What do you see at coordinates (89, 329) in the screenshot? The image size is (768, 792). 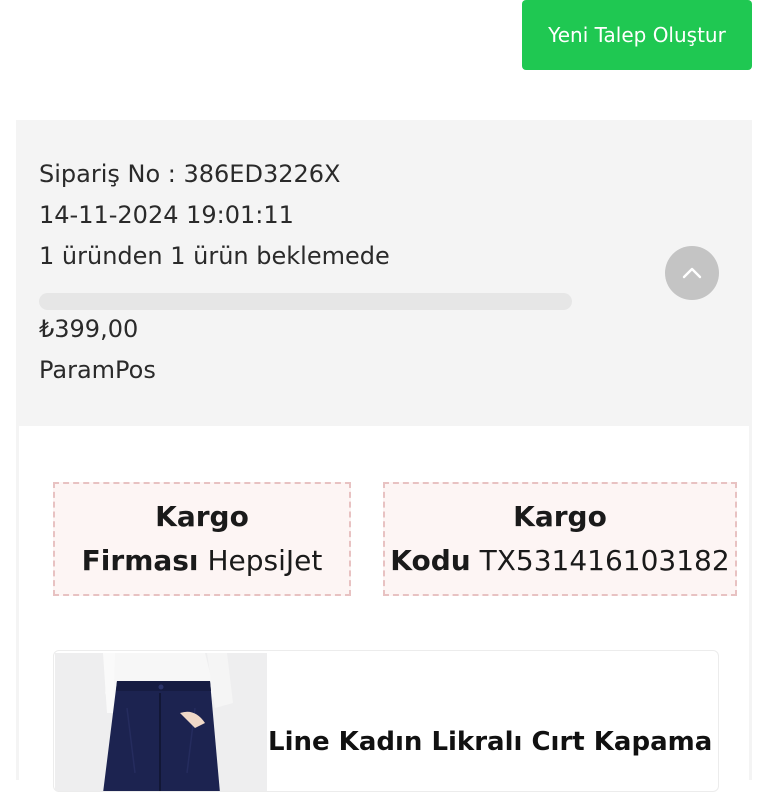 I see `order-amount: ₺399,00` at bounding box center [89, 329].